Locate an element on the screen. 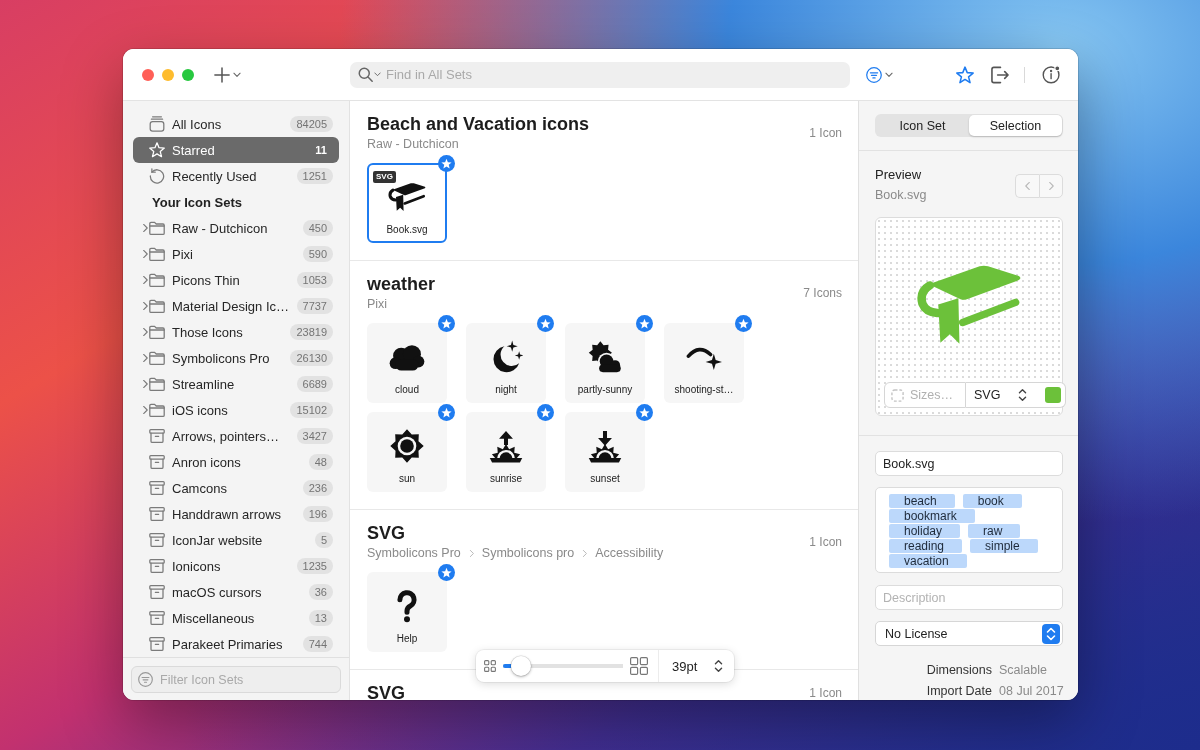 This screenshot has height=750, width=1200. description-field: Description is located at coordinates (969, 597).